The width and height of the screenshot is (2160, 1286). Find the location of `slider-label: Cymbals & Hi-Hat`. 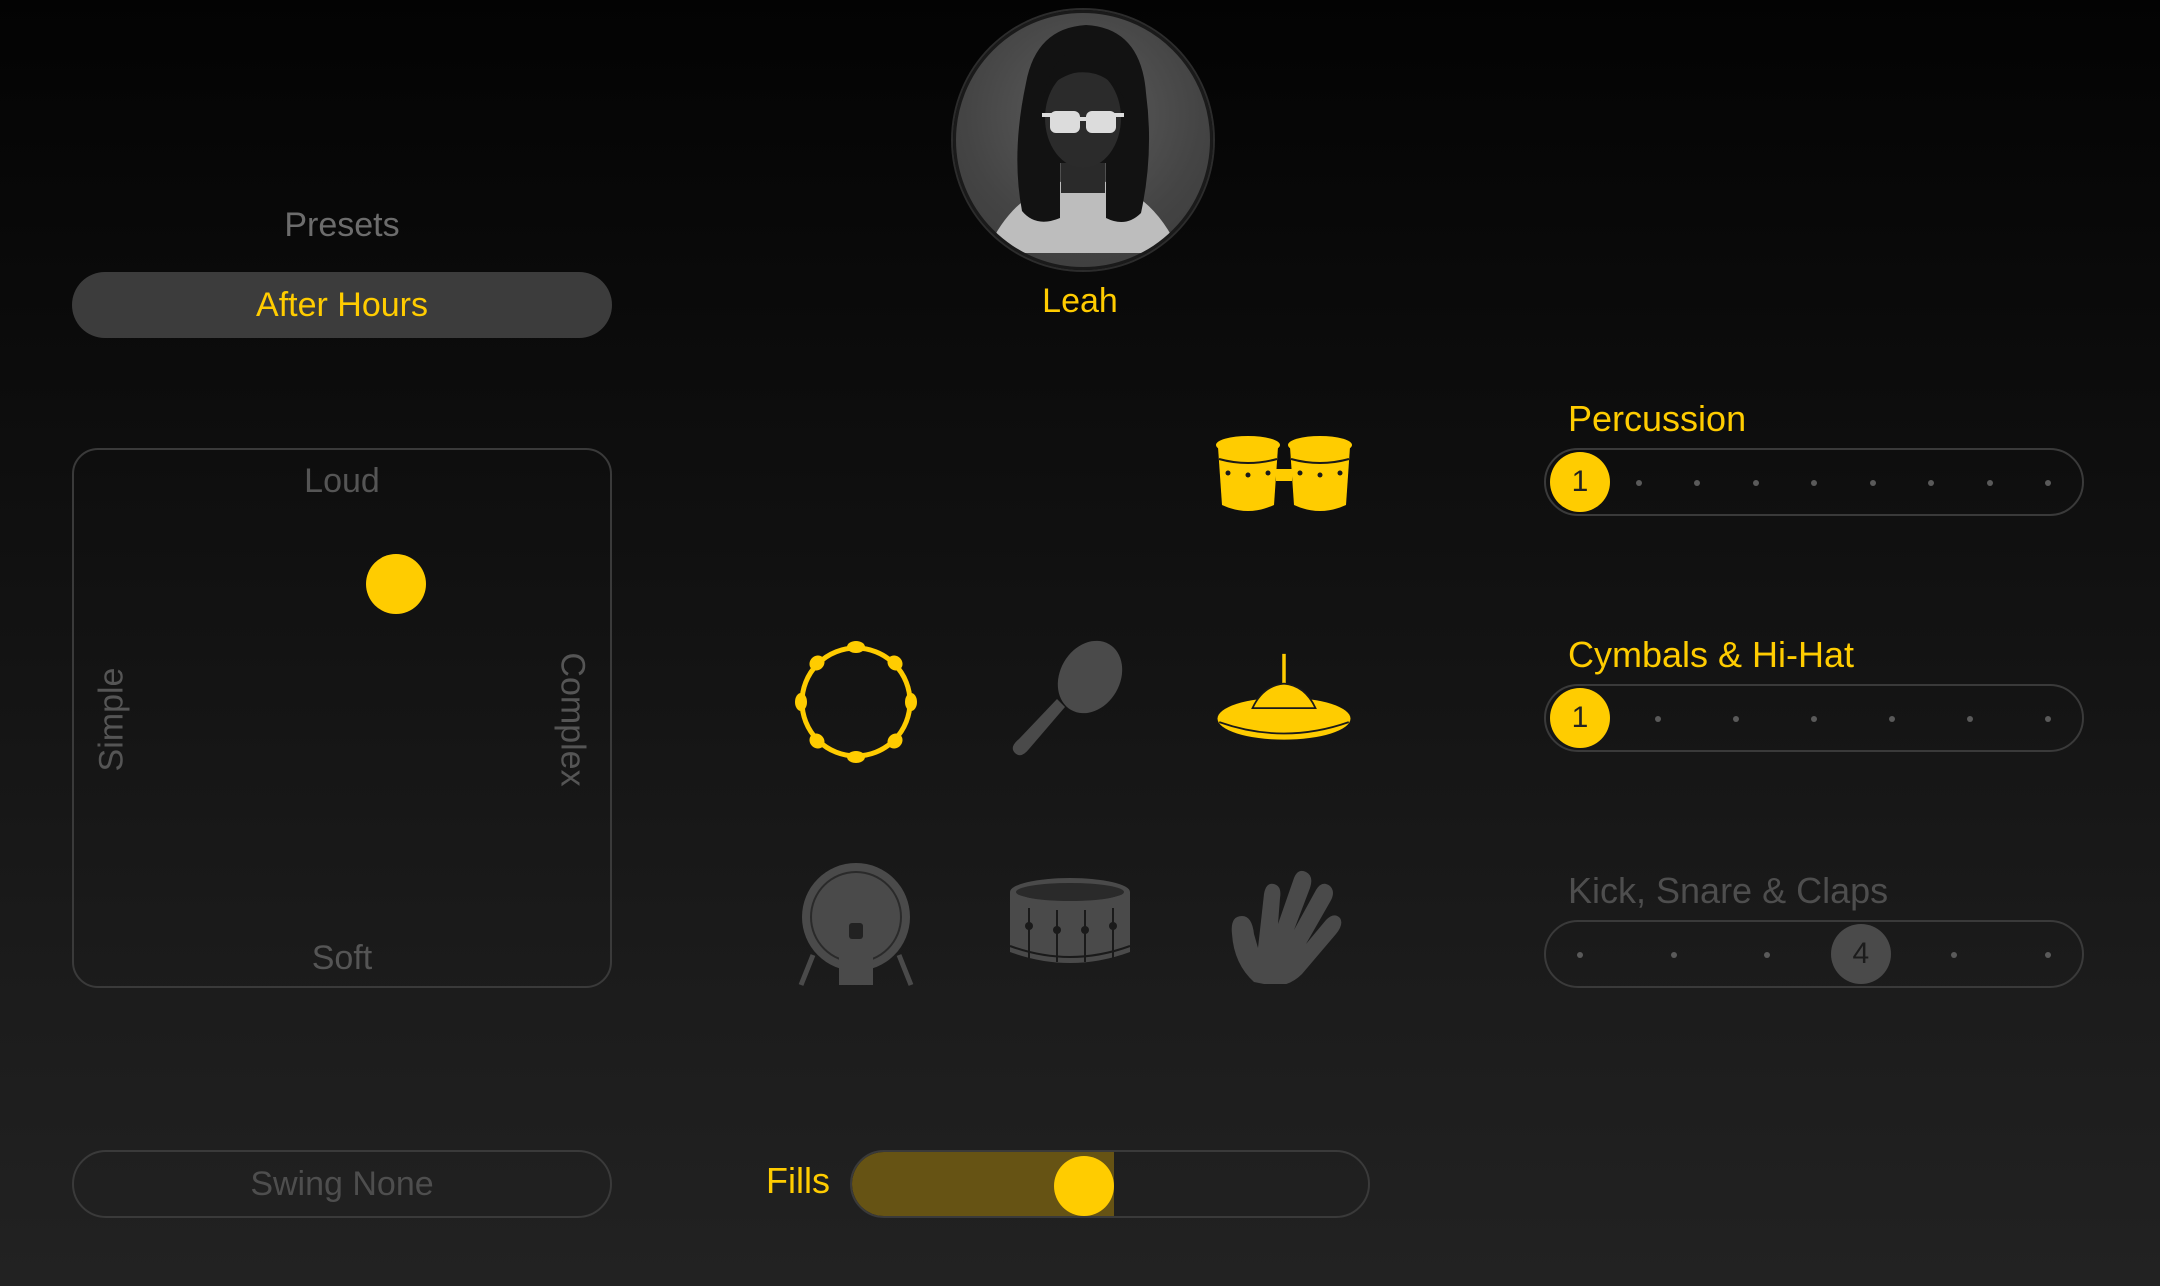

slider-label: Cymbals & Hi-Hat is located at coordinates (1711, 654).